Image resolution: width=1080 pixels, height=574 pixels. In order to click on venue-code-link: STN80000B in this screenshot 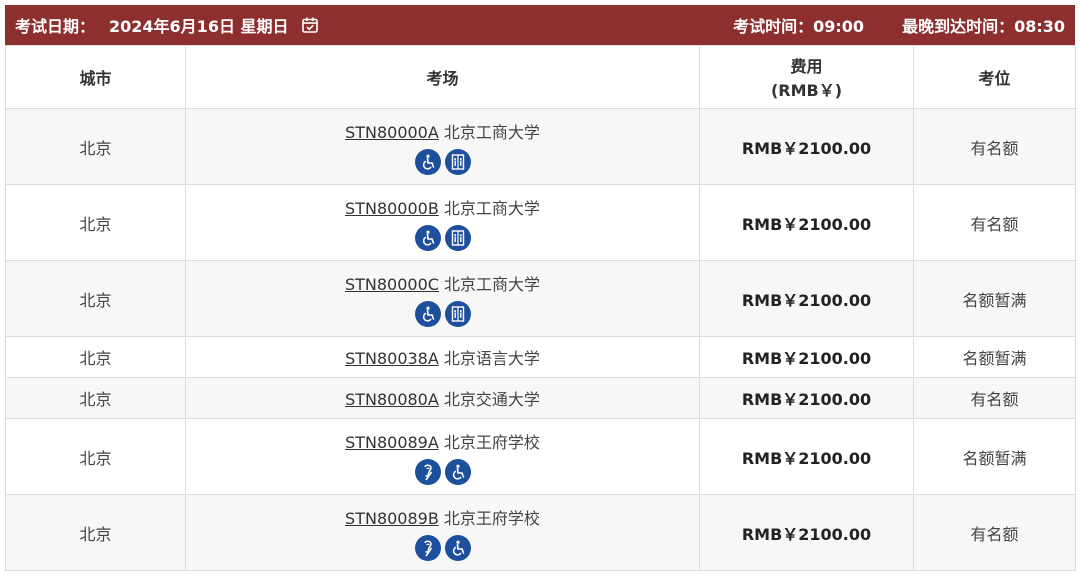, I will do `click(392, 208)`.